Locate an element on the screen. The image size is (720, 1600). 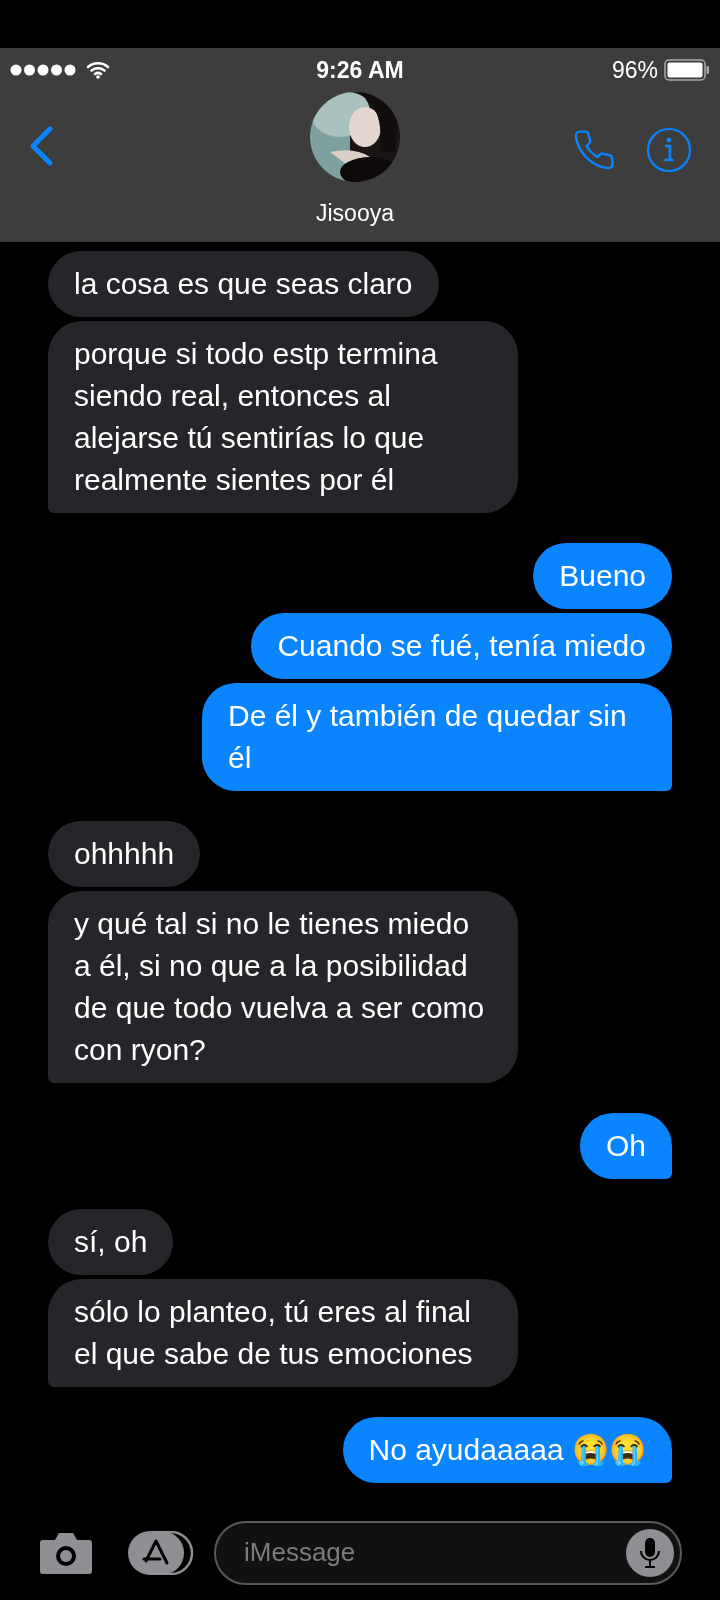
app-store-icon is located at coordinates (161, 1552).